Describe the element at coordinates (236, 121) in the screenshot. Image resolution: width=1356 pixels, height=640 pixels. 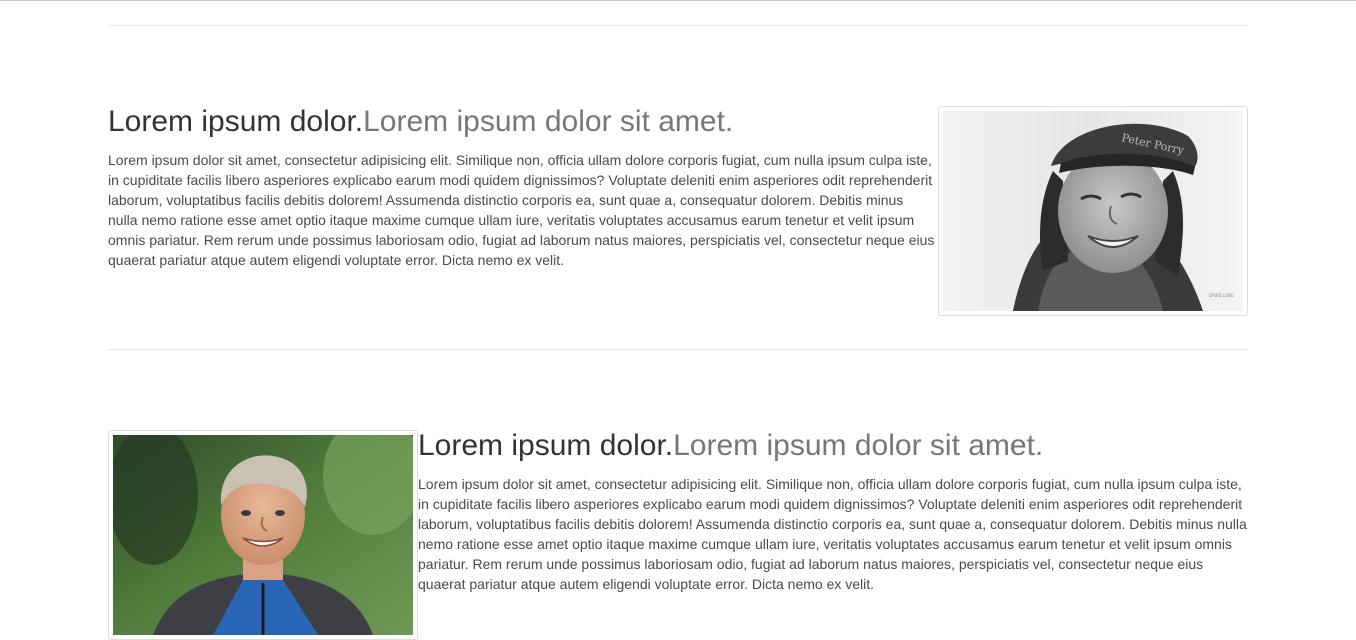
I see `featurette-1-heading-main: Lorem ipsum dolor.` at that location.